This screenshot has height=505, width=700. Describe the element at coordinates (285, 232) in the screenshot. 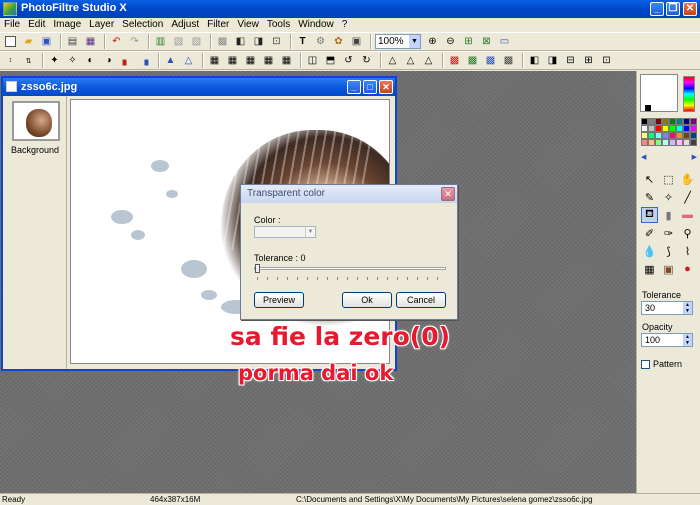

I see `color-dropdown: ▼` at that location.